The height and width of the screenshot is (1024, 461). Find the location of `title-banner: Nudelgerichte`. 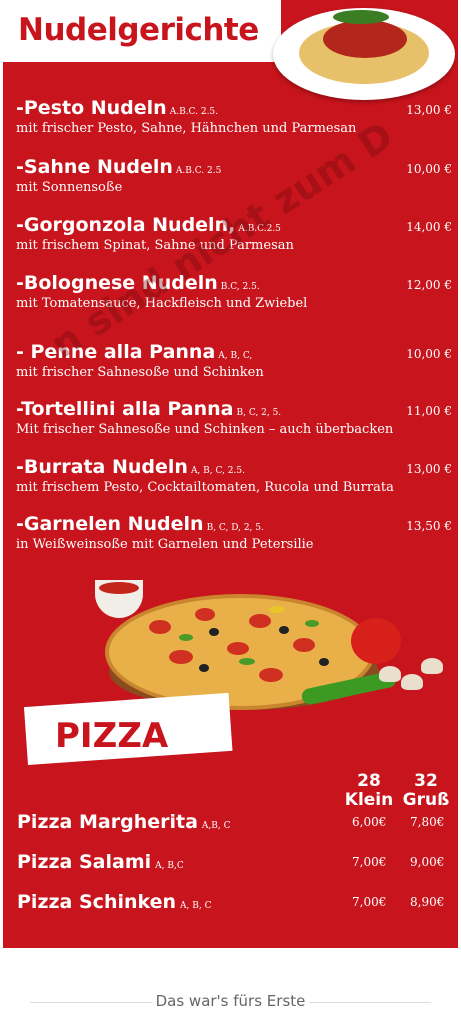

title-banner: Nudelgerichte is located at coordinates (142, 31).